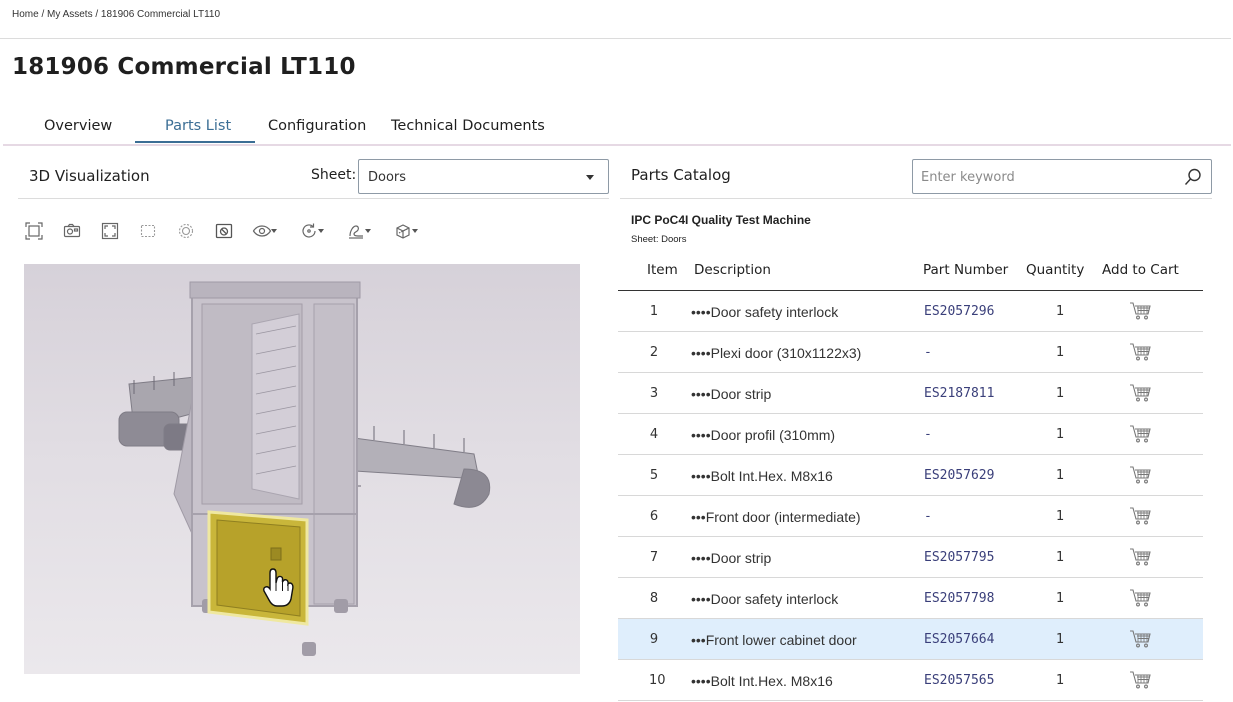  Describe the element at coordinates (387, 177) in the screenshot. I see `sheet-selected-value: Doors` at that location.